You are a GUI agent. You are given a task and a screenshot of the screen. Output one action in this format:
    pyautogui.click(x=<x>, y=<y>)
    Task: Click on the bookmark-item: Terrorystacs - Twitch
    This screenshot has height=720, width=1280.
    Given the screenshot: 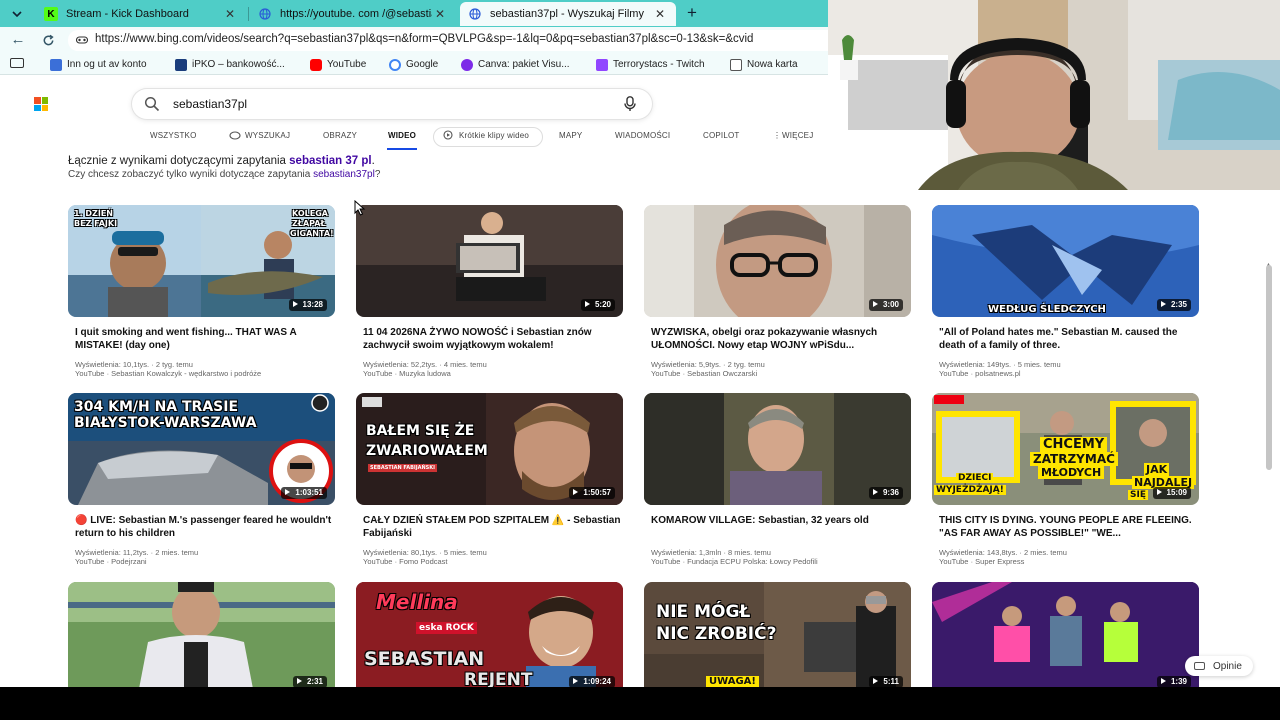 What is the action you would take?
    pyautogui.click(x=650, y=64)
    